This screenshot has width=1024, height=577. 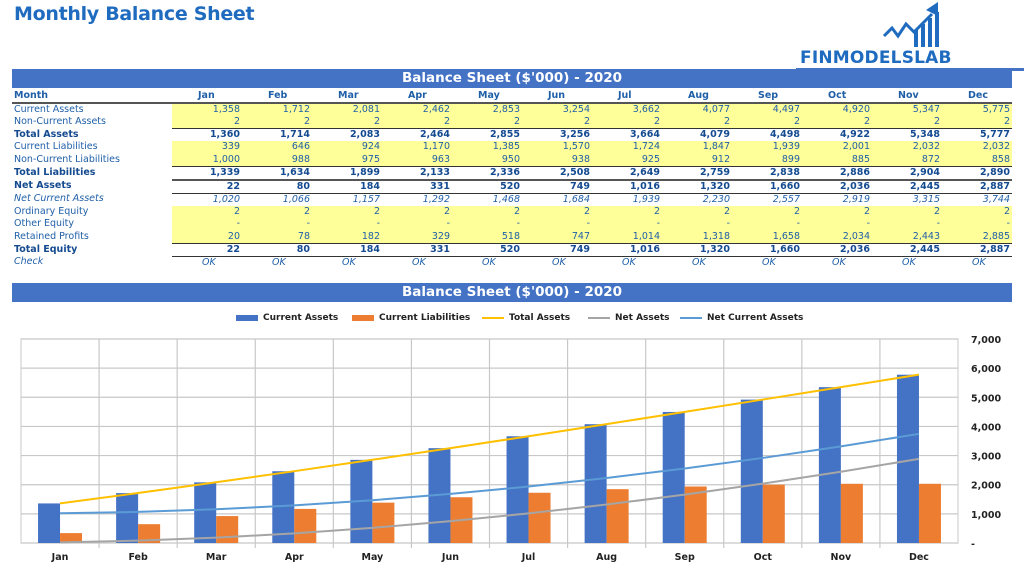 What do you see at coordinates (347, 160) in the screenshot?
I see `table-cell: 975` at bounding box center [347, 160].